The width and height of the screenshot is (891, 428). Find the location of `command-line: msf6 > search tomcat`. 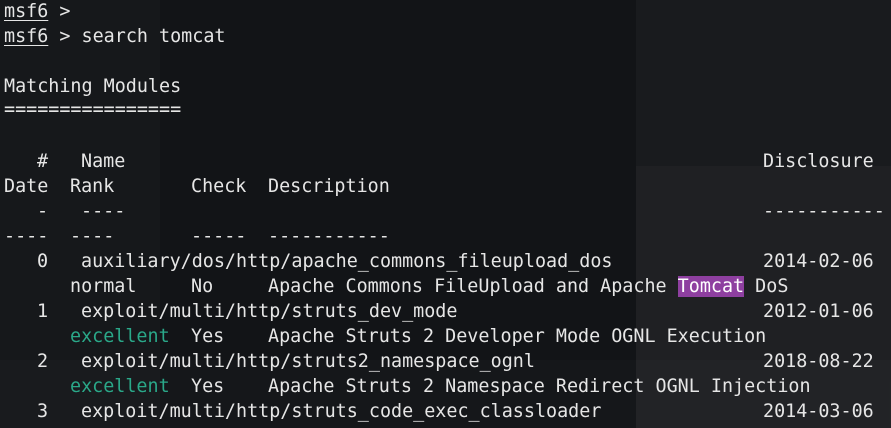

command-line: msf6 > search tomcat is located at coordinates (114, 36).